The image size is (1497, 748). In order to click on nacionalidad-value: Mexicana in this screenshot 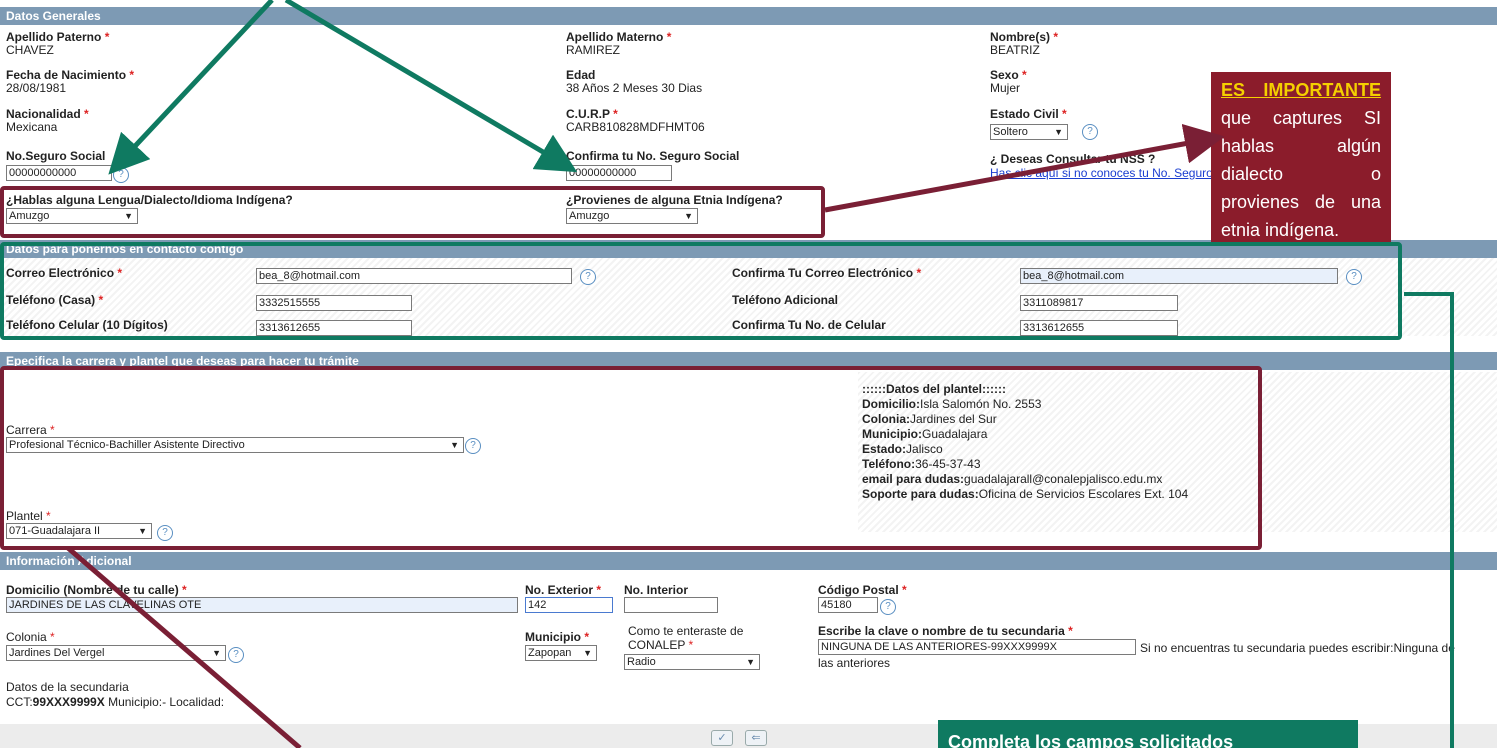, I will do `click(32, 127)`.